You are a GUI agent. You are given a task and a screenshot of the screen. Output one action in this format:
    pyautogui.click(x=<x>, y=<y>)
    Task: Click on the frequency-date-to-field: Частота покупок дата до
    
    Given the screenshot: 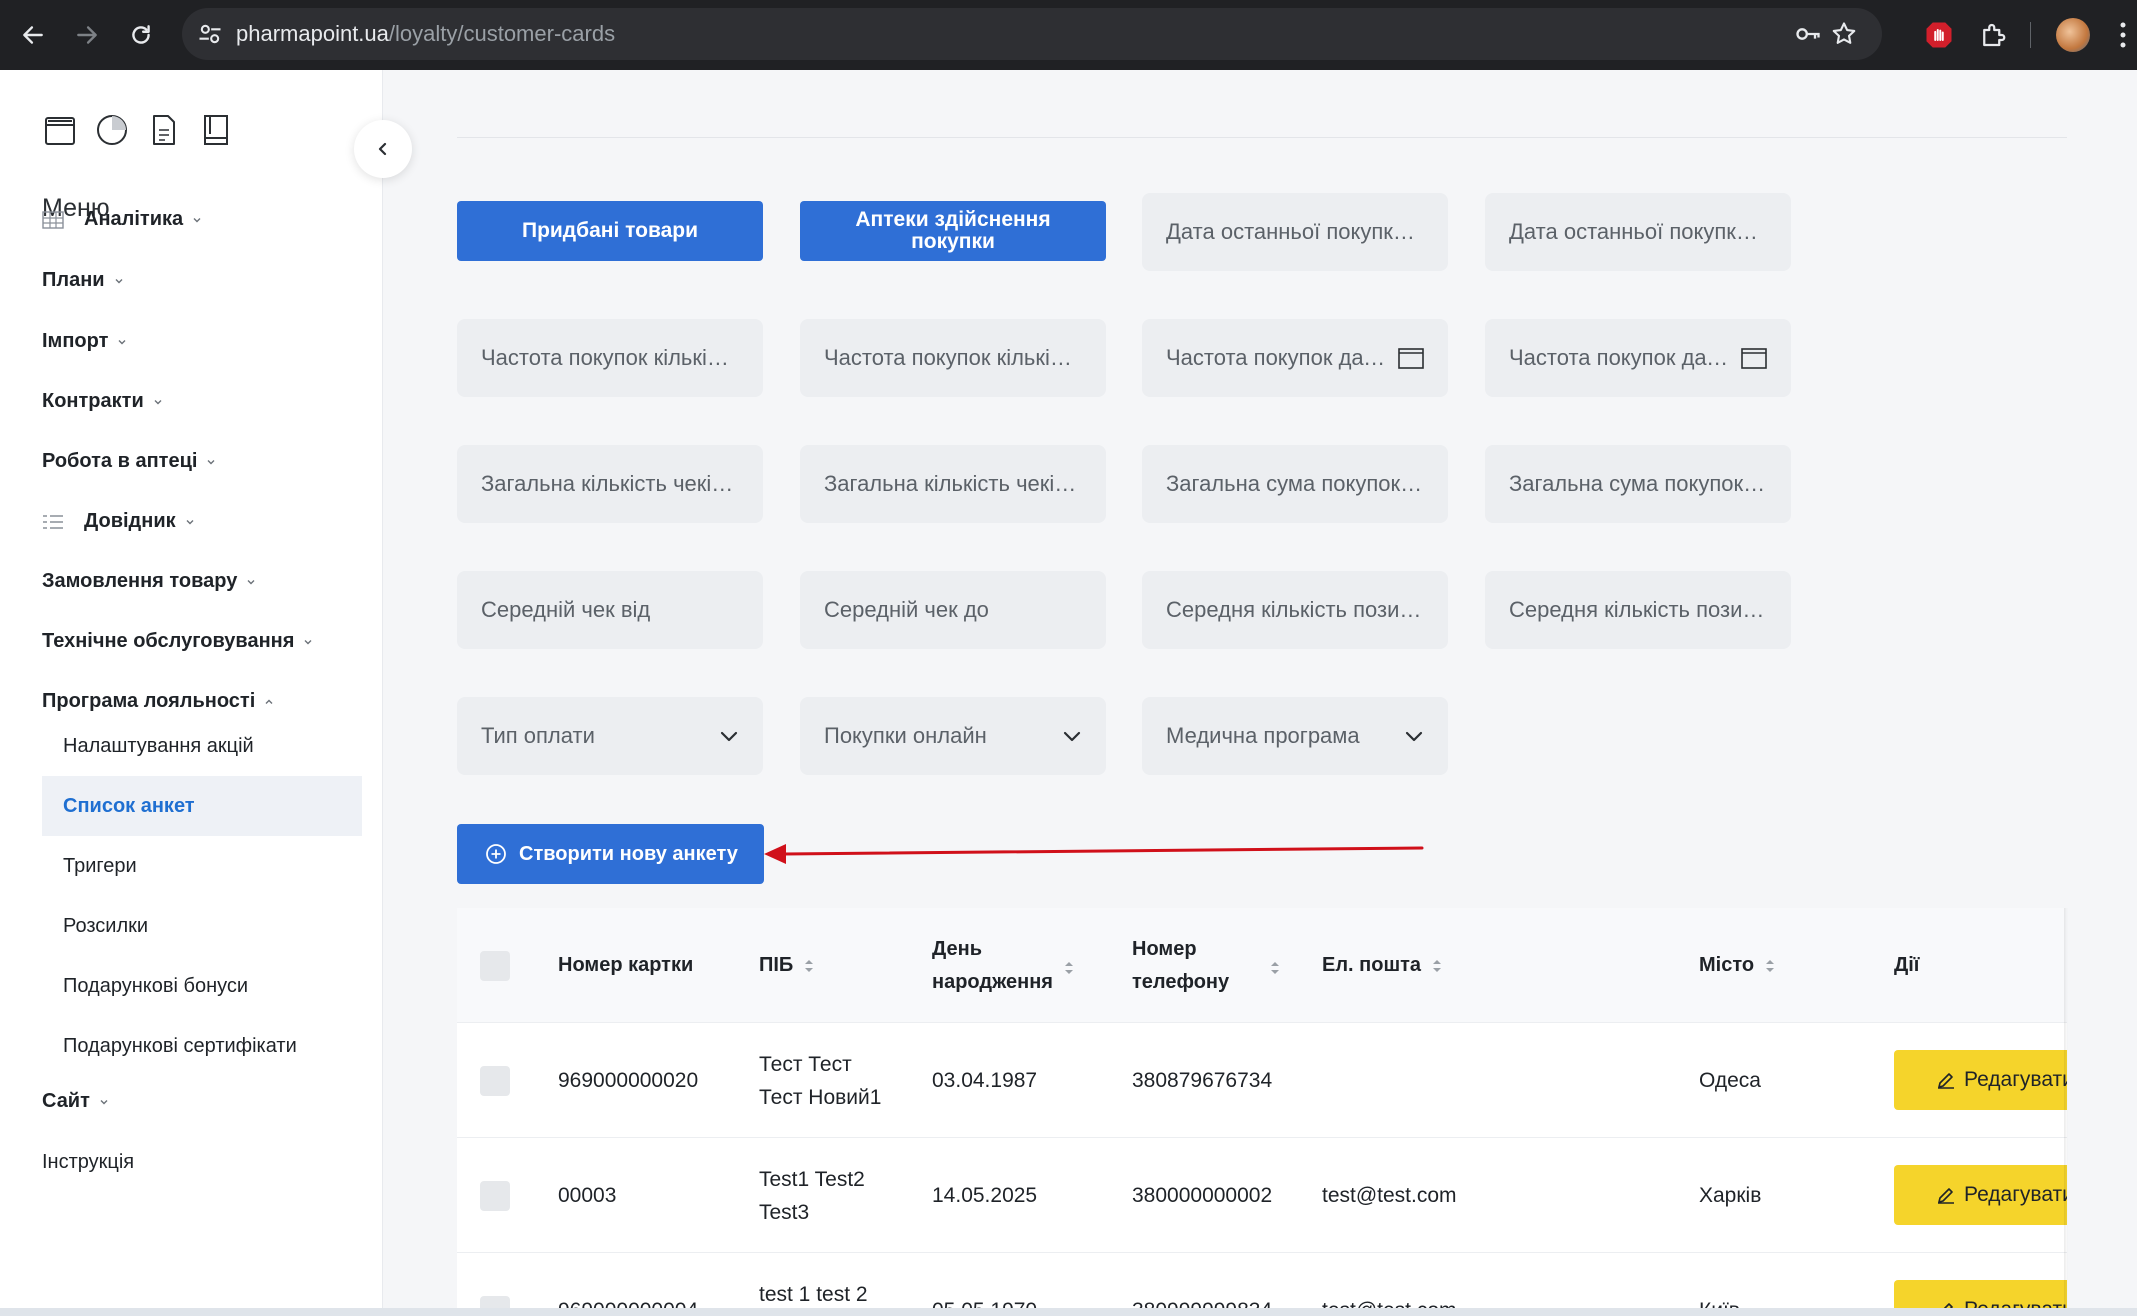 What is the action you would take?
    pyautogui.click(x=1638, y=358)
    